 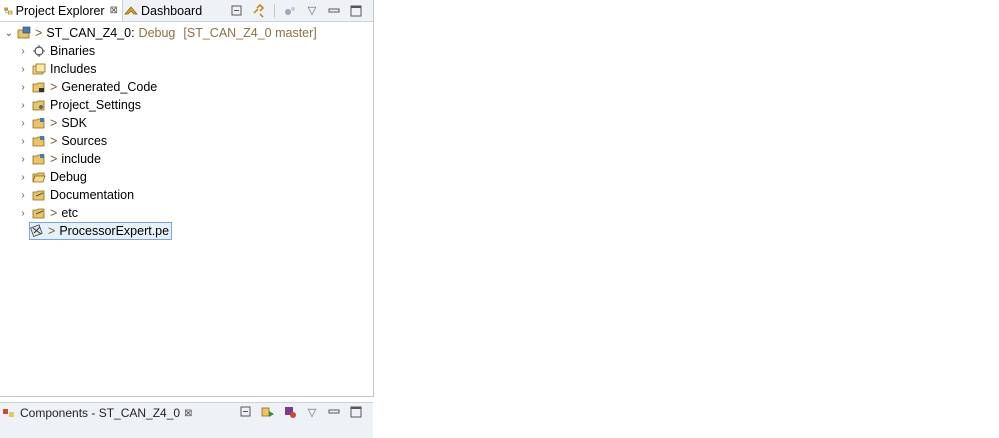 What do you see at coordinates (131, 9) in the screenshot?
I see `dashboard-icon` at bounding box center [131, 9].